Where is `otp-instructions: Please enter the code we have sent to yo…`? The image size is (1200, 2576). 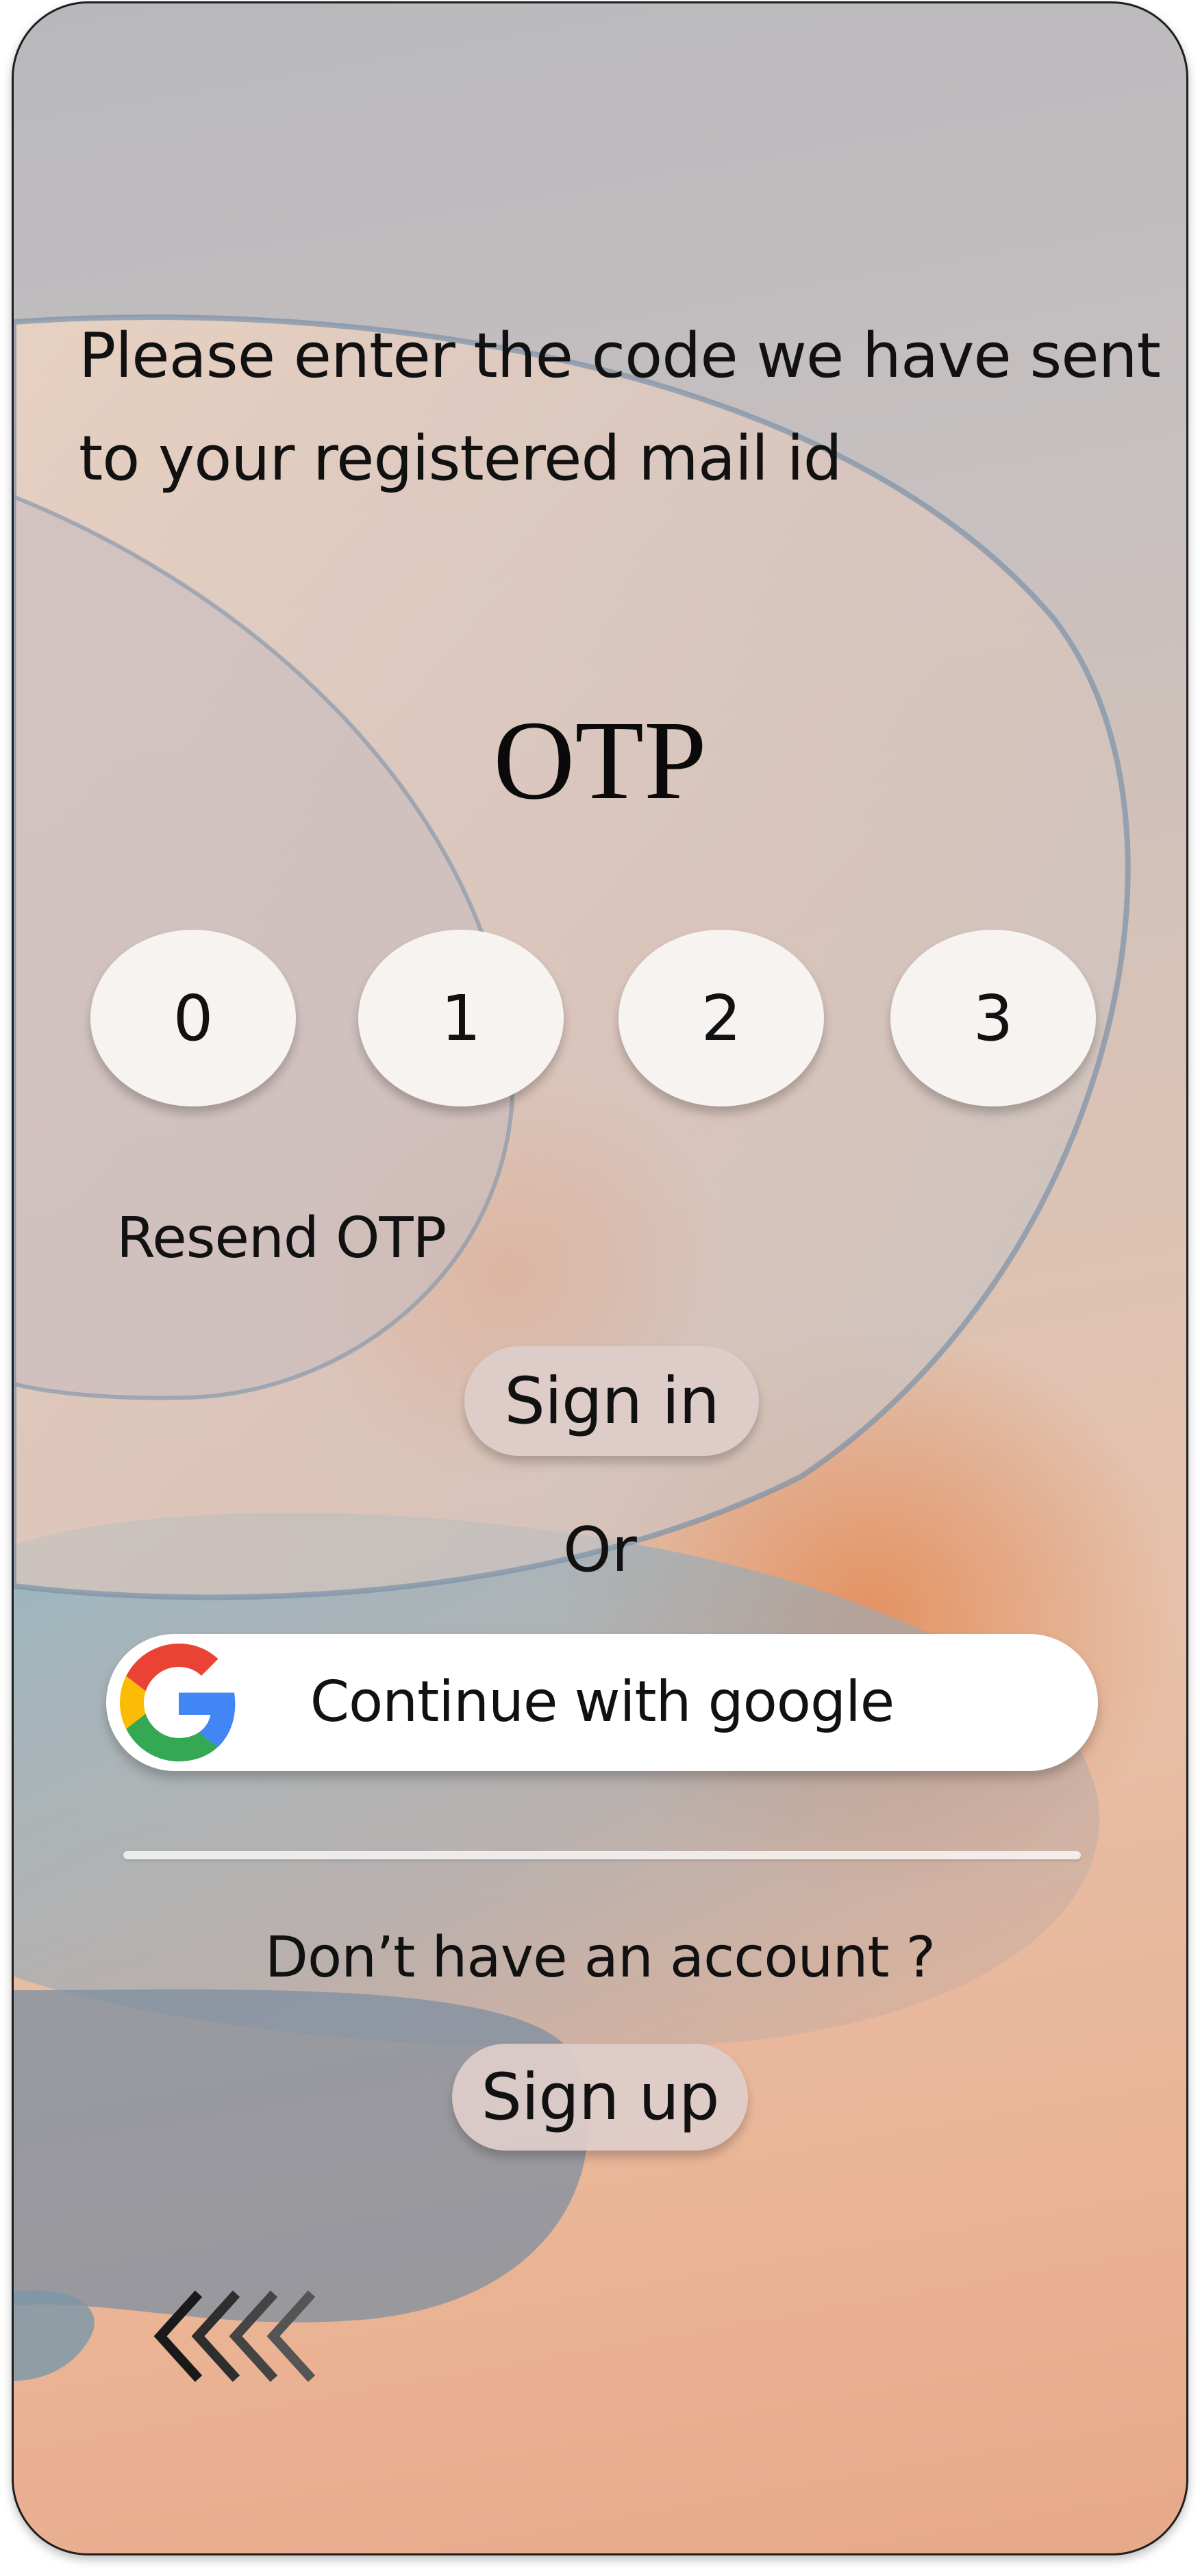 otp-instructions: Please enter the code we have sent to yo… is located at coordinates (620, 407).